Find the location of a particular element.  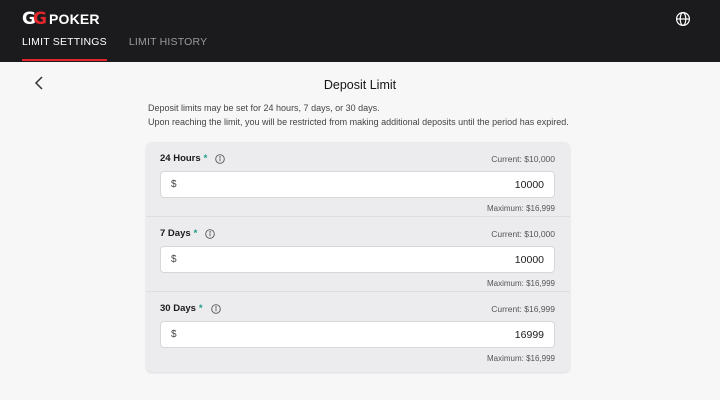

globe-icon is located at coordinates (683, 19).